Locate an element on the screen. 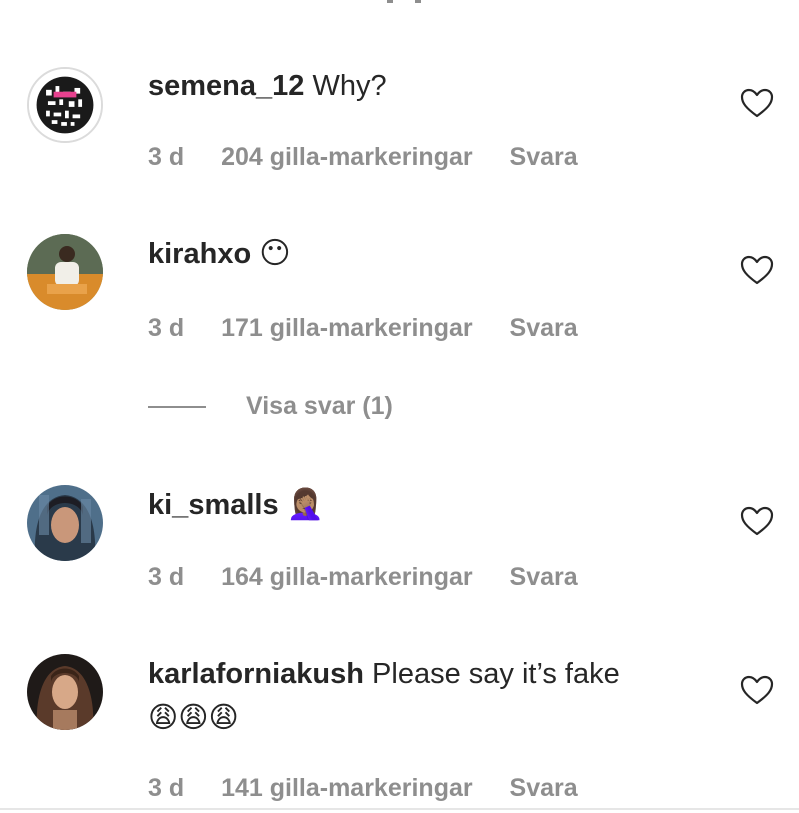 Image resolution: width=799 pixels, height=813 pixels. username: kirahxo is located at coordinates (199, 254).